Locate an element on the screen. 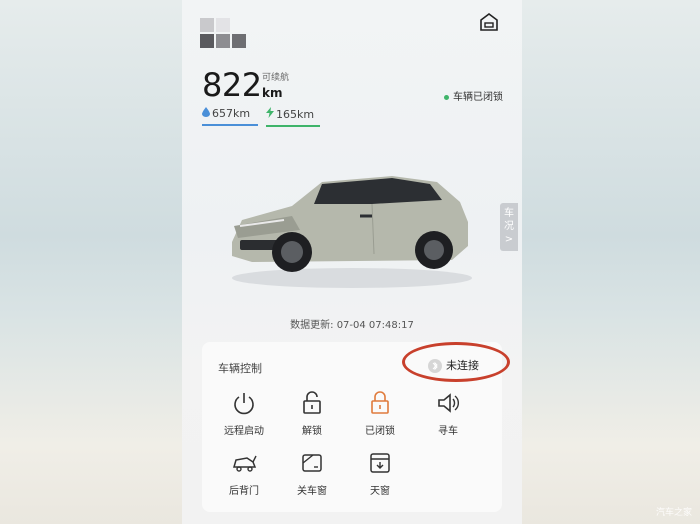 This screenshot has height=524, width=700. tailgate-icon is located at coordinates (245, 463).